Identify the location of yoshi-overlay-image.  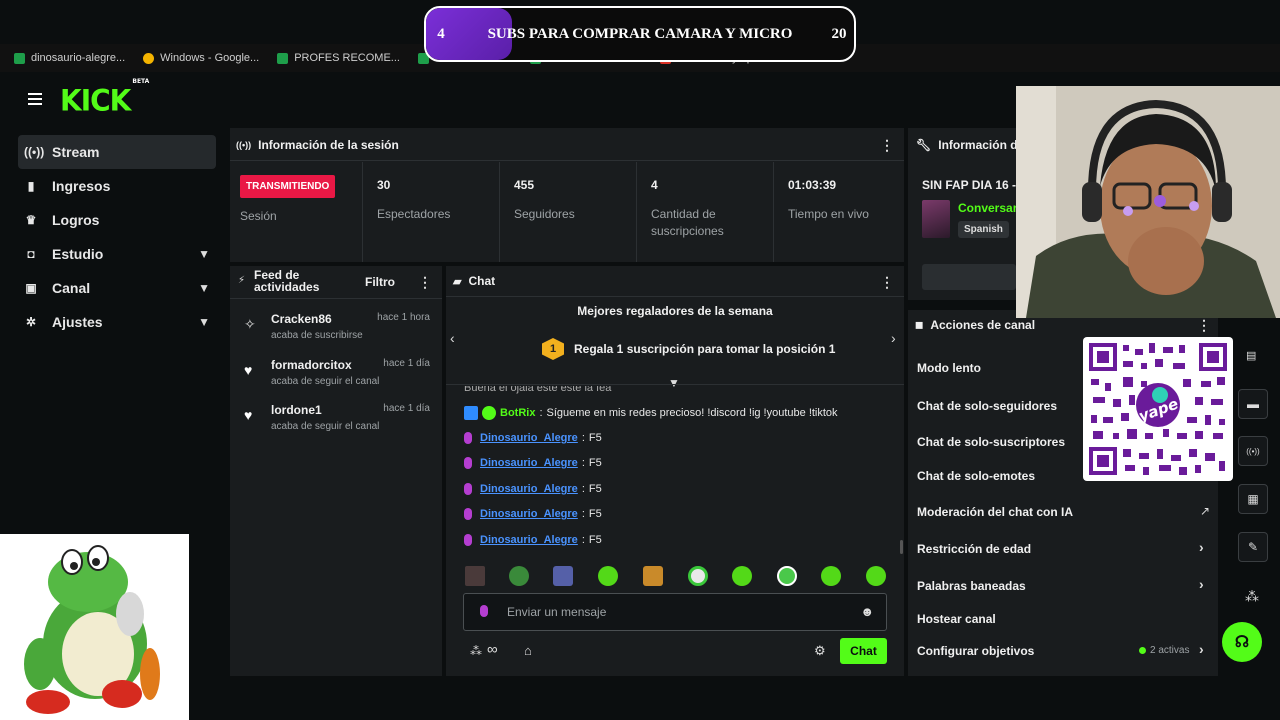
(94, 627).